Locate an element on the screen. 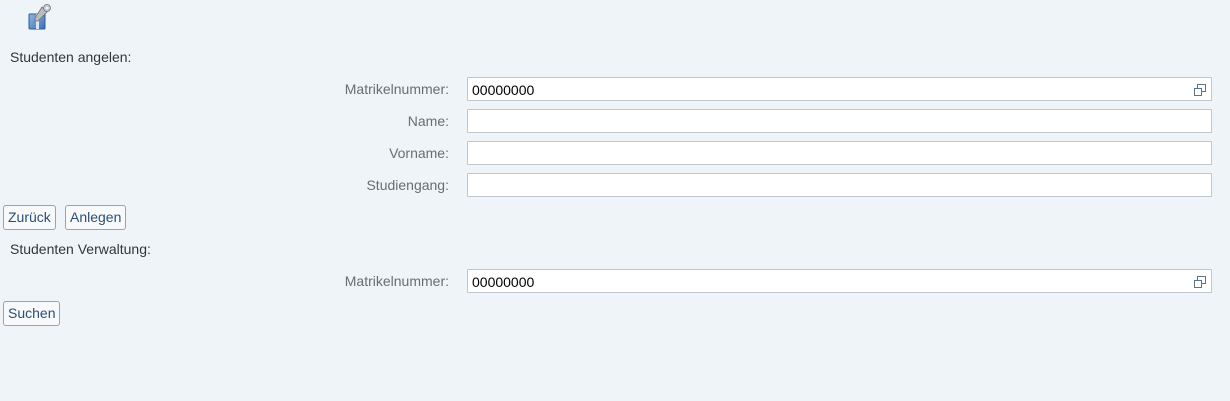 The height and width of the screenshot is (401, 1230). studiengang-label: Studiengang: is located at coordinates (407, 185).